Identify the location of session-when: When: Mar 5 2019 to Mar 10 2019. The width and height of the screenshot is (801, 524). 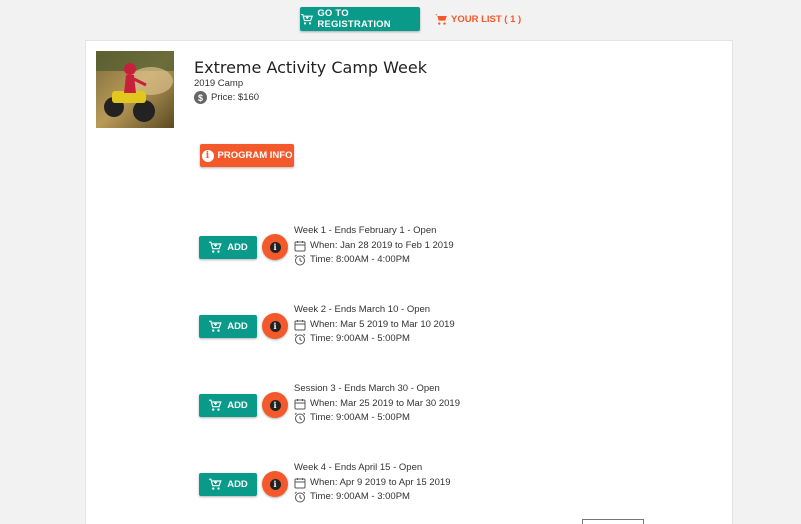
(382, 324).